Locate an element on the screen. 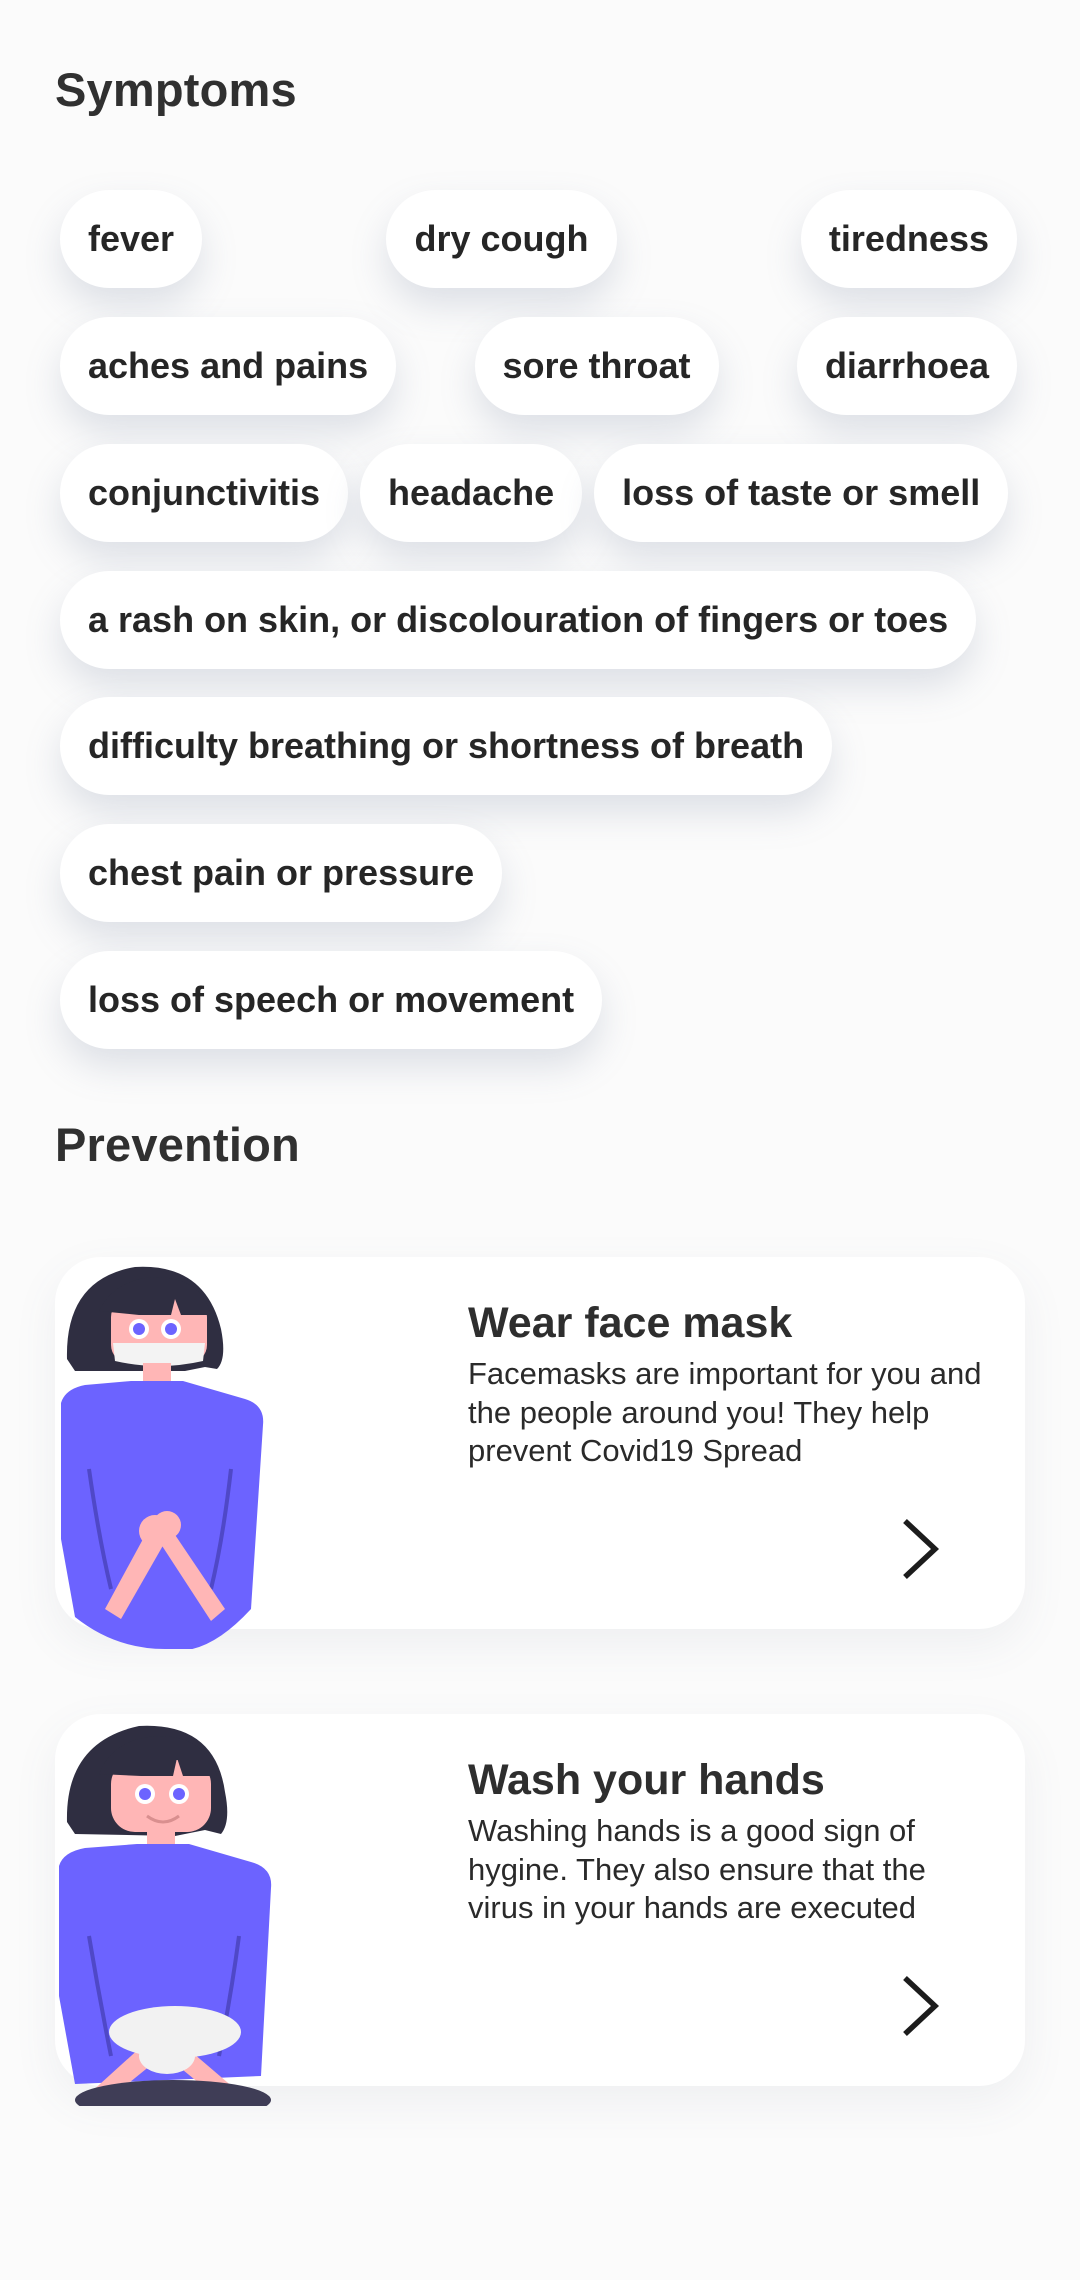 This screenshot has height=2280, width=1080. symptom-chip-loss-of-speech: loss of speech or movement is located at coordinates (331, 1000).